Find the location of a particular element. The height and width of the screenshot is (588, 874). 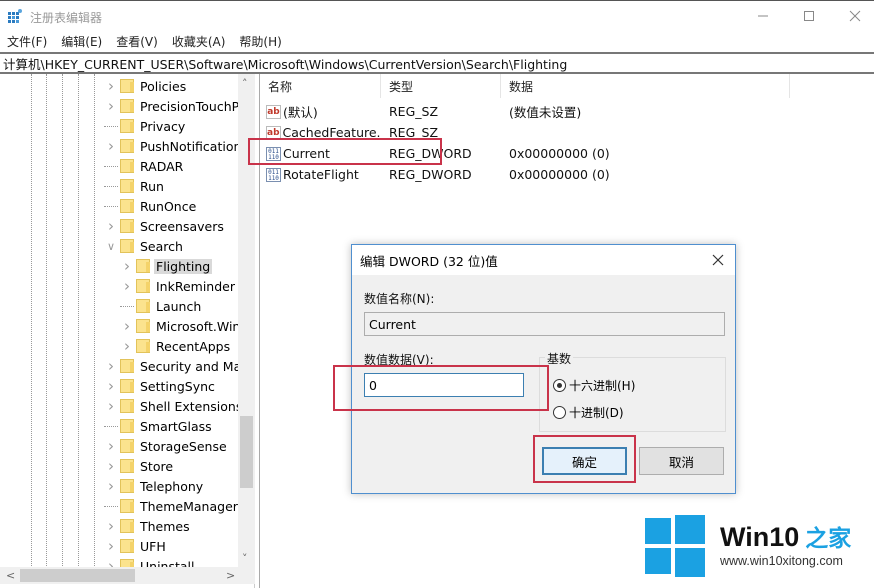

tree-item: › Screensavers is located at coordinates (165, 226).